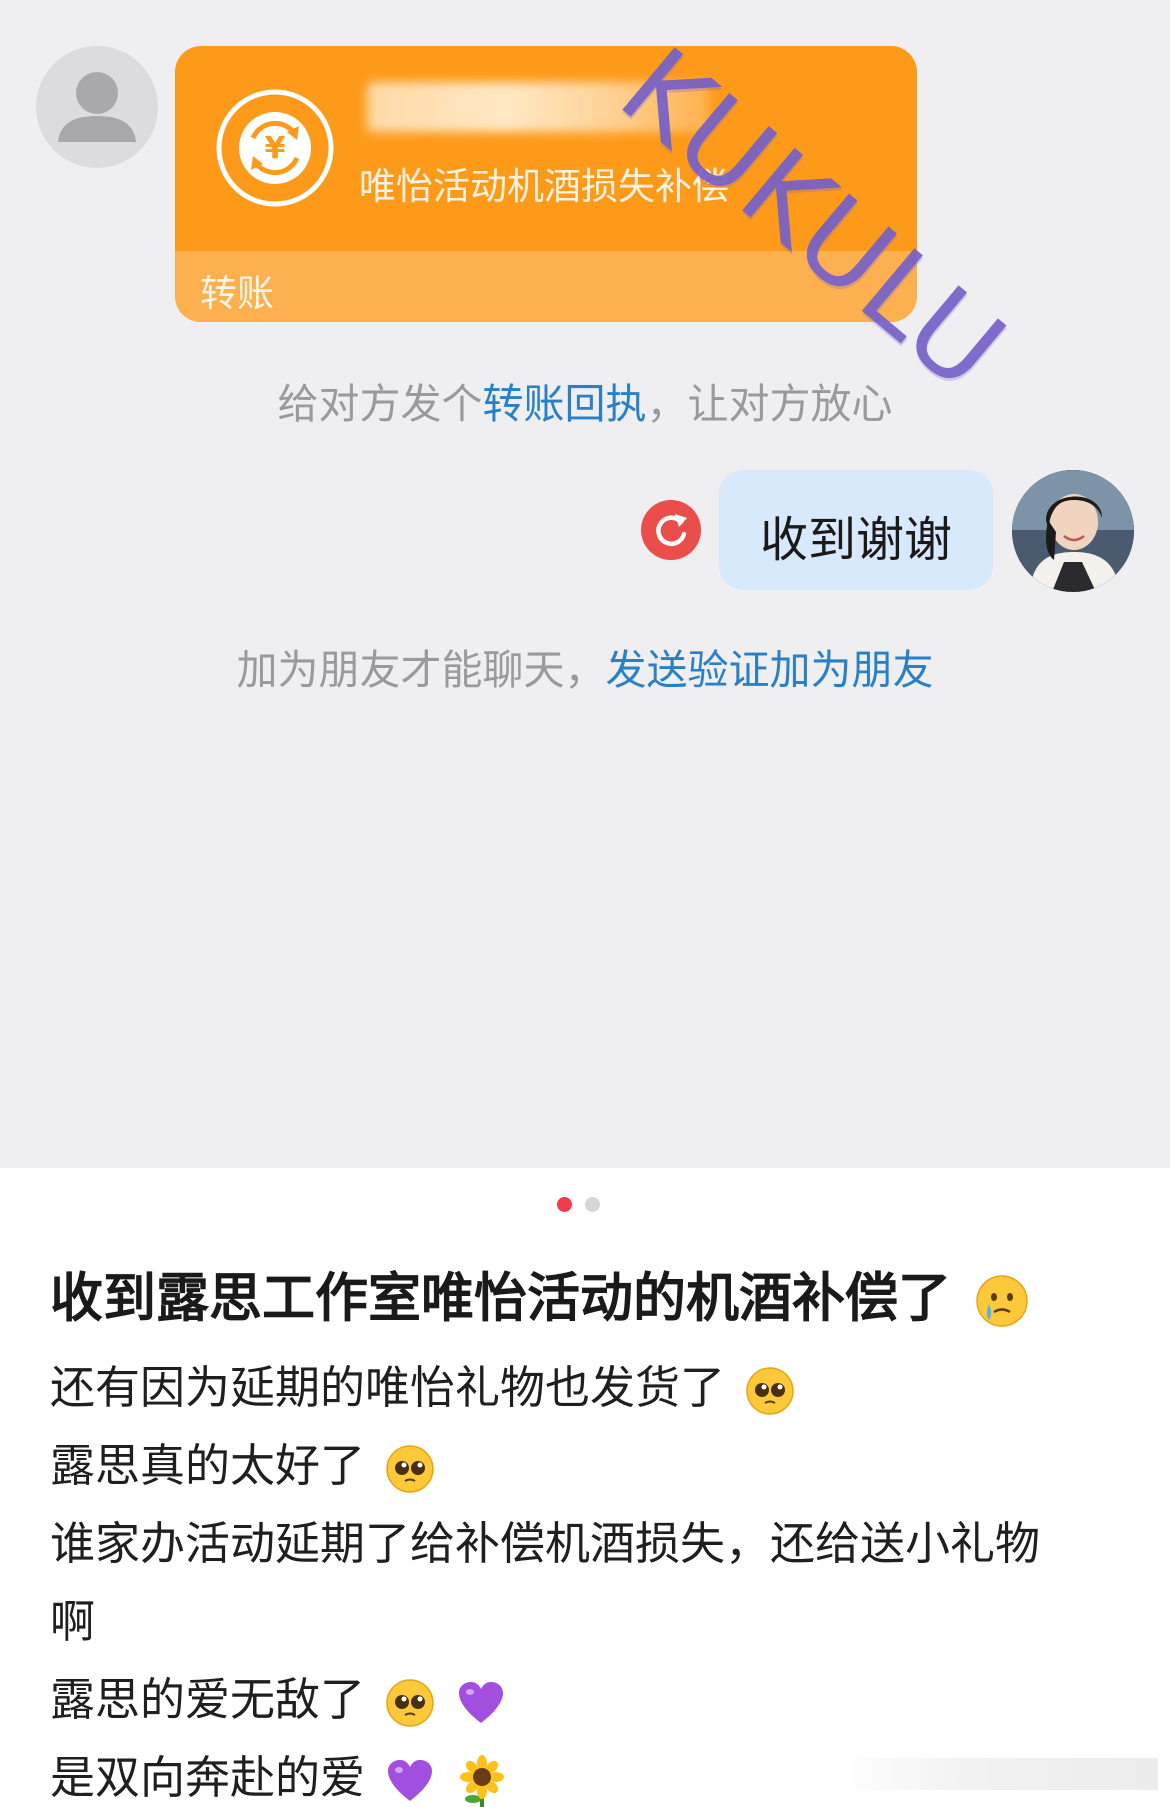 The height and width of the screenshot is (1807, 1170). I want to click on transfer-label: 转账, so click(237, 293).